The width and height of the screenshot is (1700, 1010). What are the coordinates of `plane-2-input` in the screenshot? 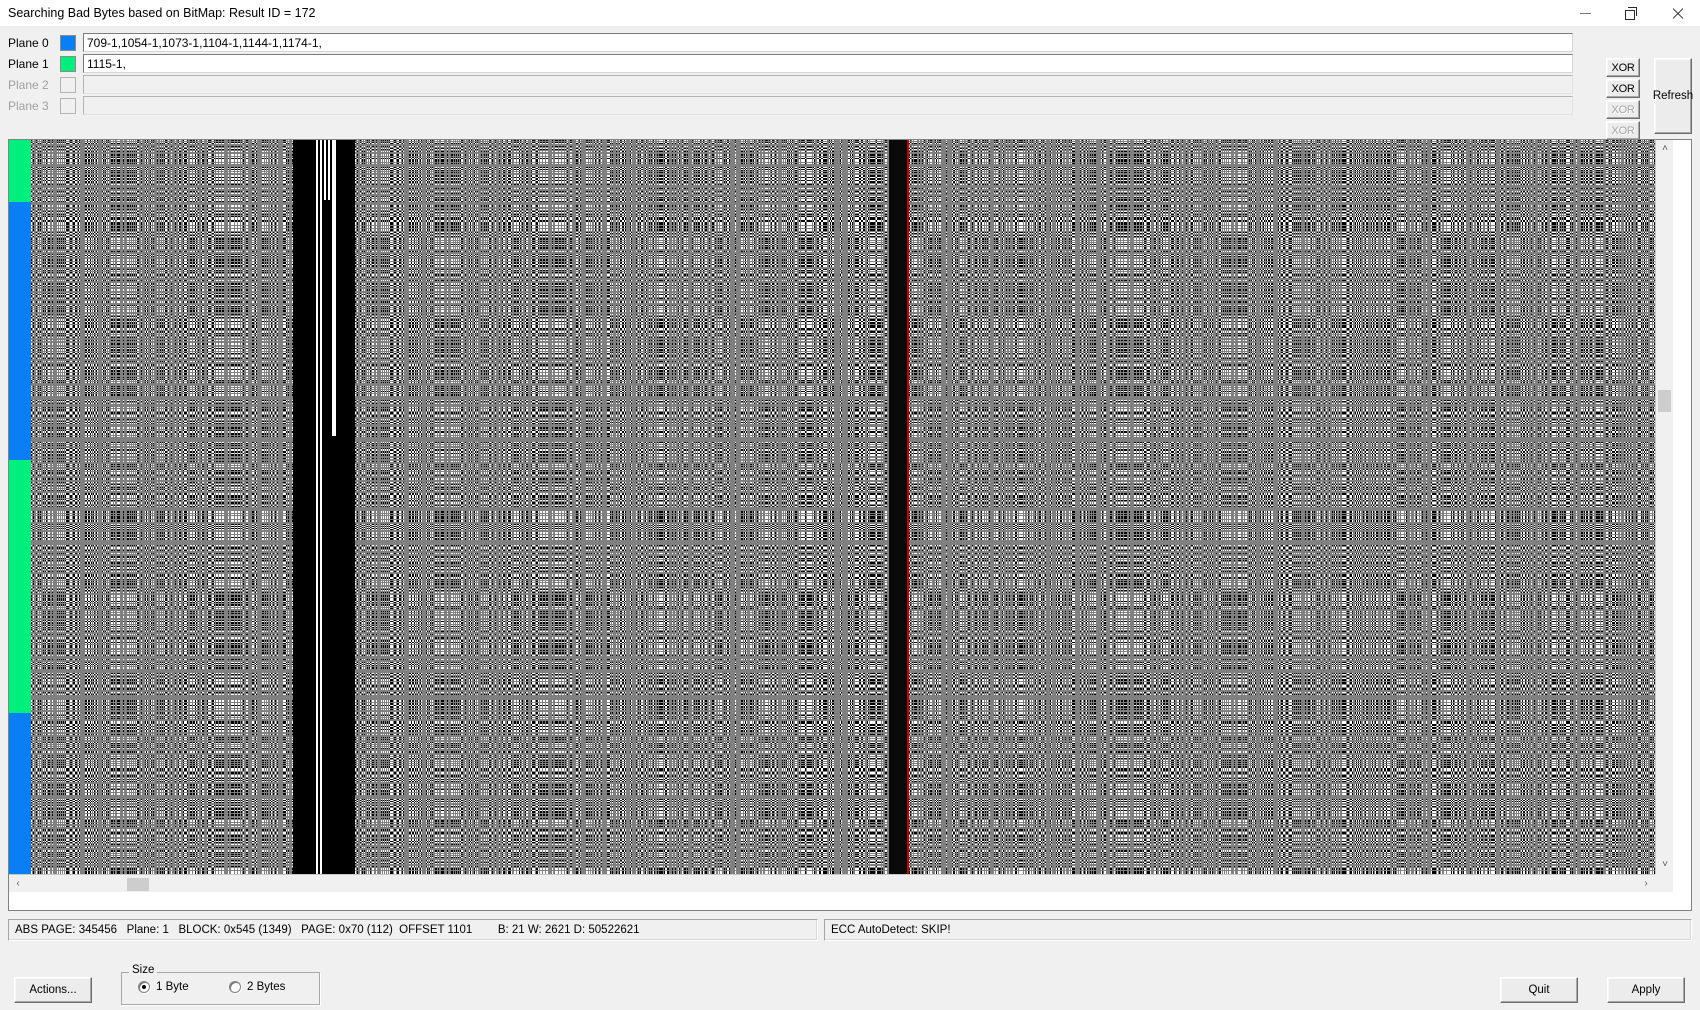 It's located at (828, 84).